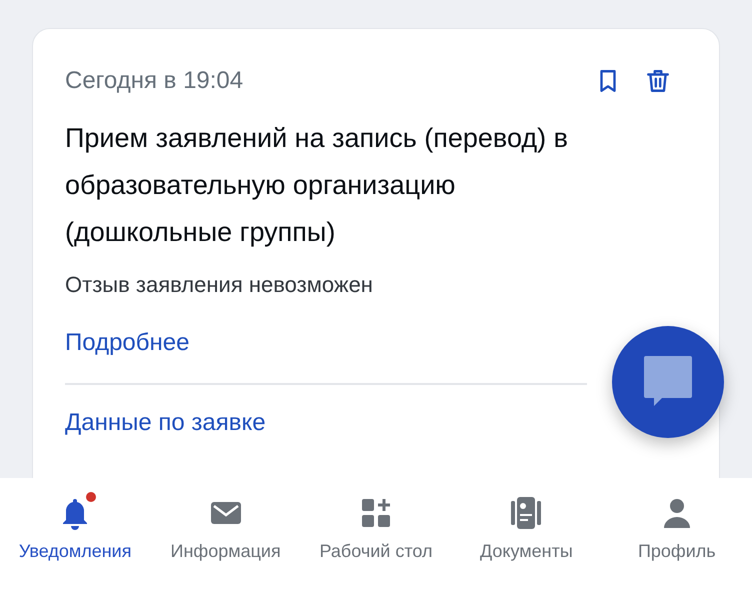 The height and width of the screenshot is (600, 752). I want to click on notification-title: Прием заявлений на запись (перевод) в образовательную организацию (дошкольные группы), so click(317, 185).